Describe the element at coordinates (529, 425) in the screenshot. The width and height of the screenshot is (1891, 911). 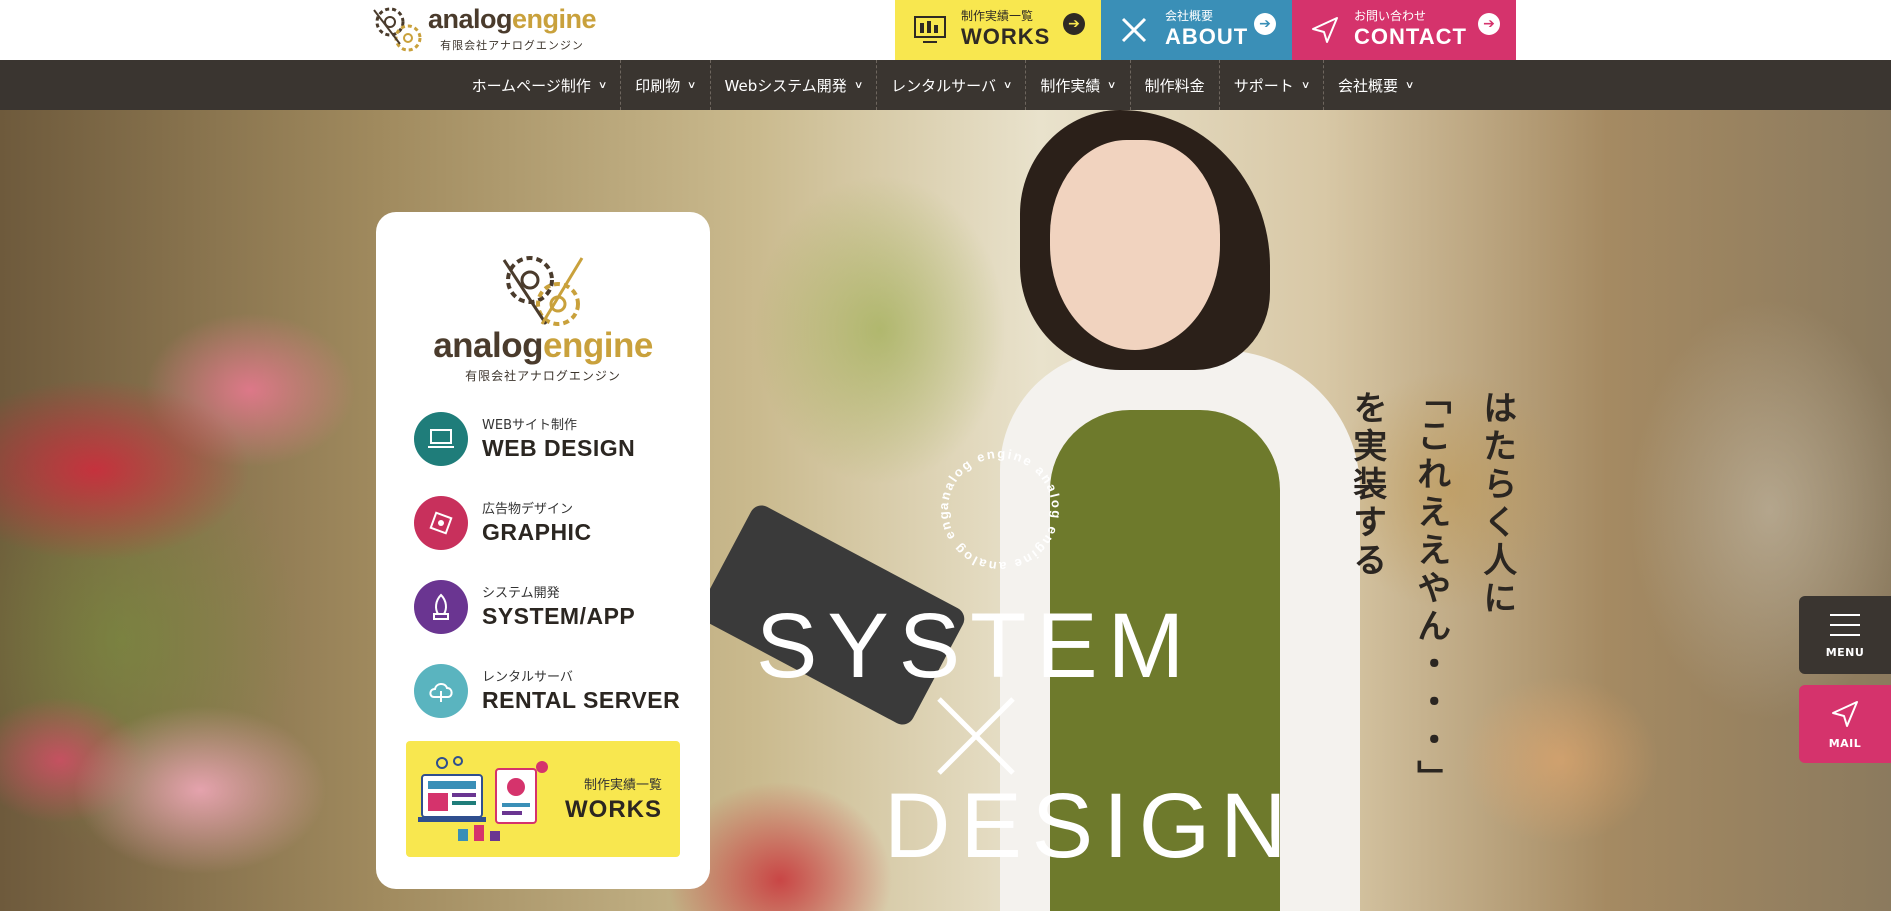
I see `service-web-design-small: WEBサイト制作` at that location.